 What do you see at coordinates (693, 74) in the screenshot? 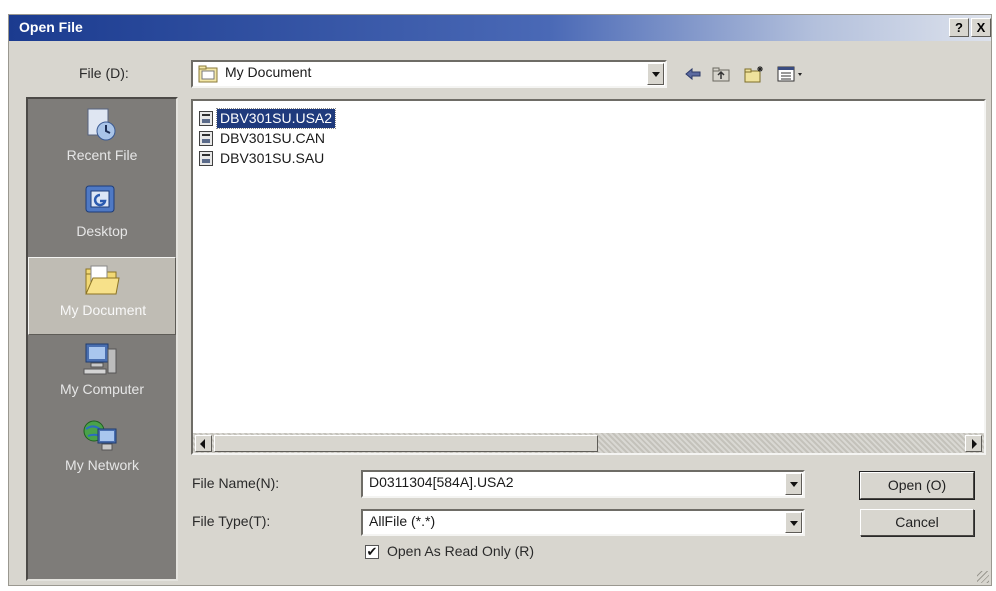
I see `back-arrow-icon` at bounding box center [693, 74].